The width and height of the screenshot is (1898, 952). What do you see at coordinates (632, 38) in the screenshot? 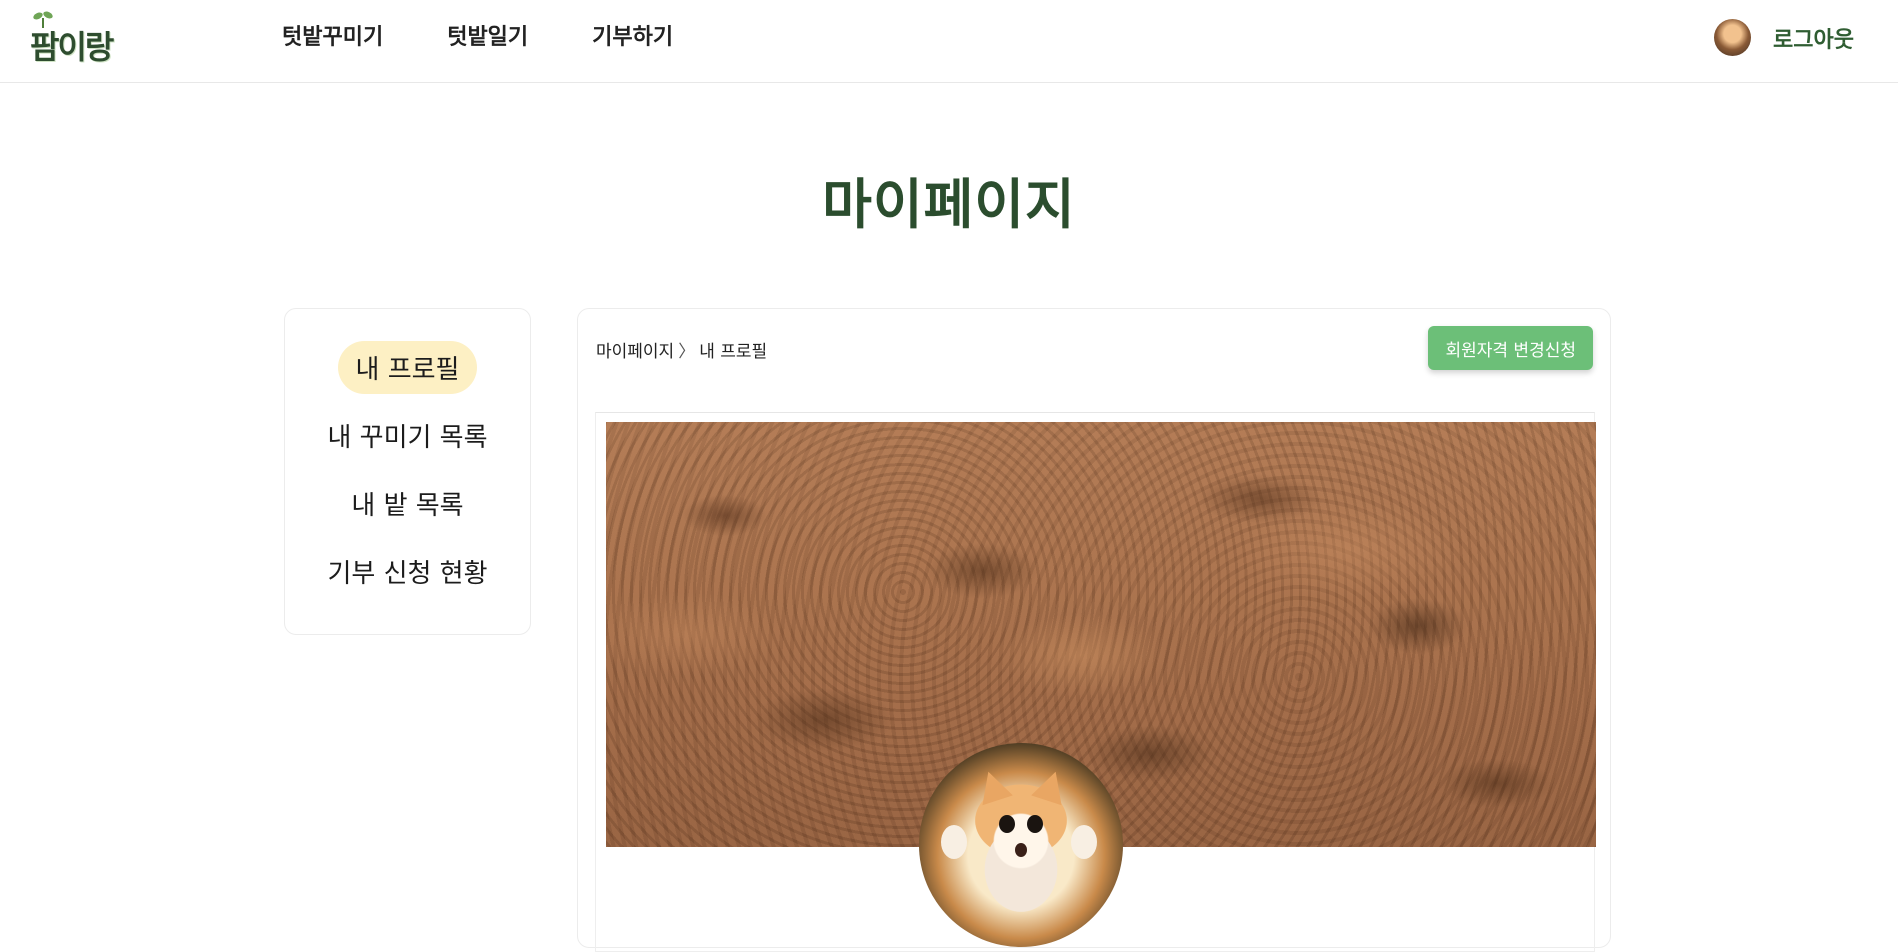
I see `nav-item-donate: 기부하기` at bounding box center [632, 38].